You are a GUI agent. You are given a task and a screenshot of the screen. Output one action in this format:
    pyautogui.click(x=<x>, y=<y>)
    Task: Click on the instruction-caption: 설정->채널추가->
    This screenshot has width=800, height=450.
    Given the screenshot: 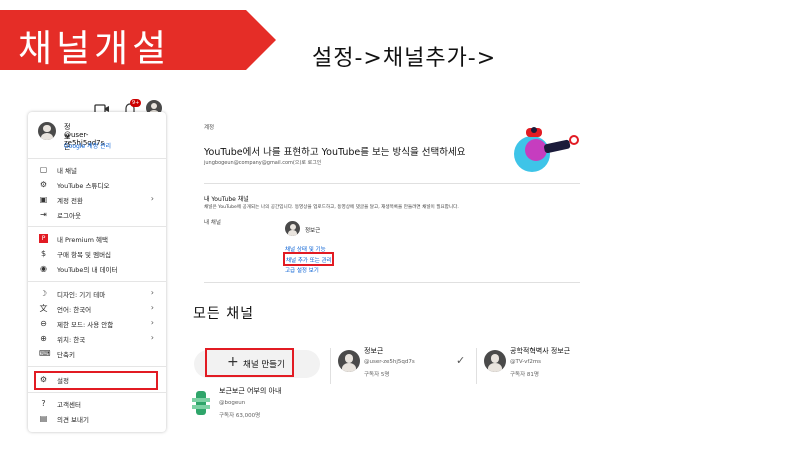 What is the action you would take?
    pyautogui.click(x=404, y=58)
    